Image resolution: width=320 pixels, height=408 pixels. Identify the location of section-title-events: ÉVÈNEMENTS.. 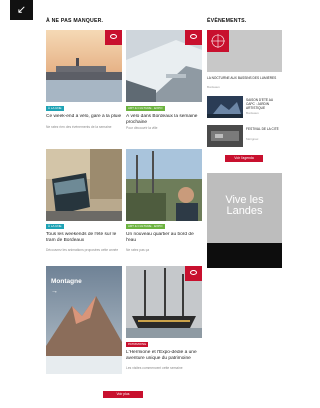
(227, 21).